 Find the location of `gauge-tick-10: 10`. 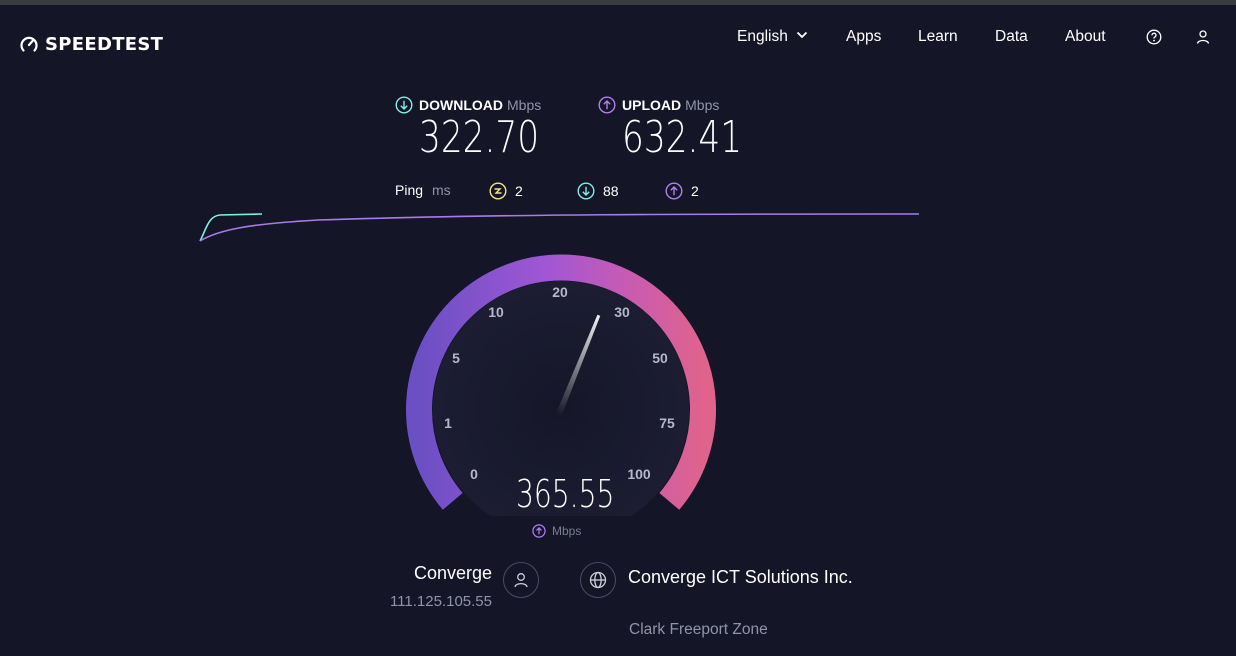

gauge-tick-10: 10 is located at coordinates (496, 312).